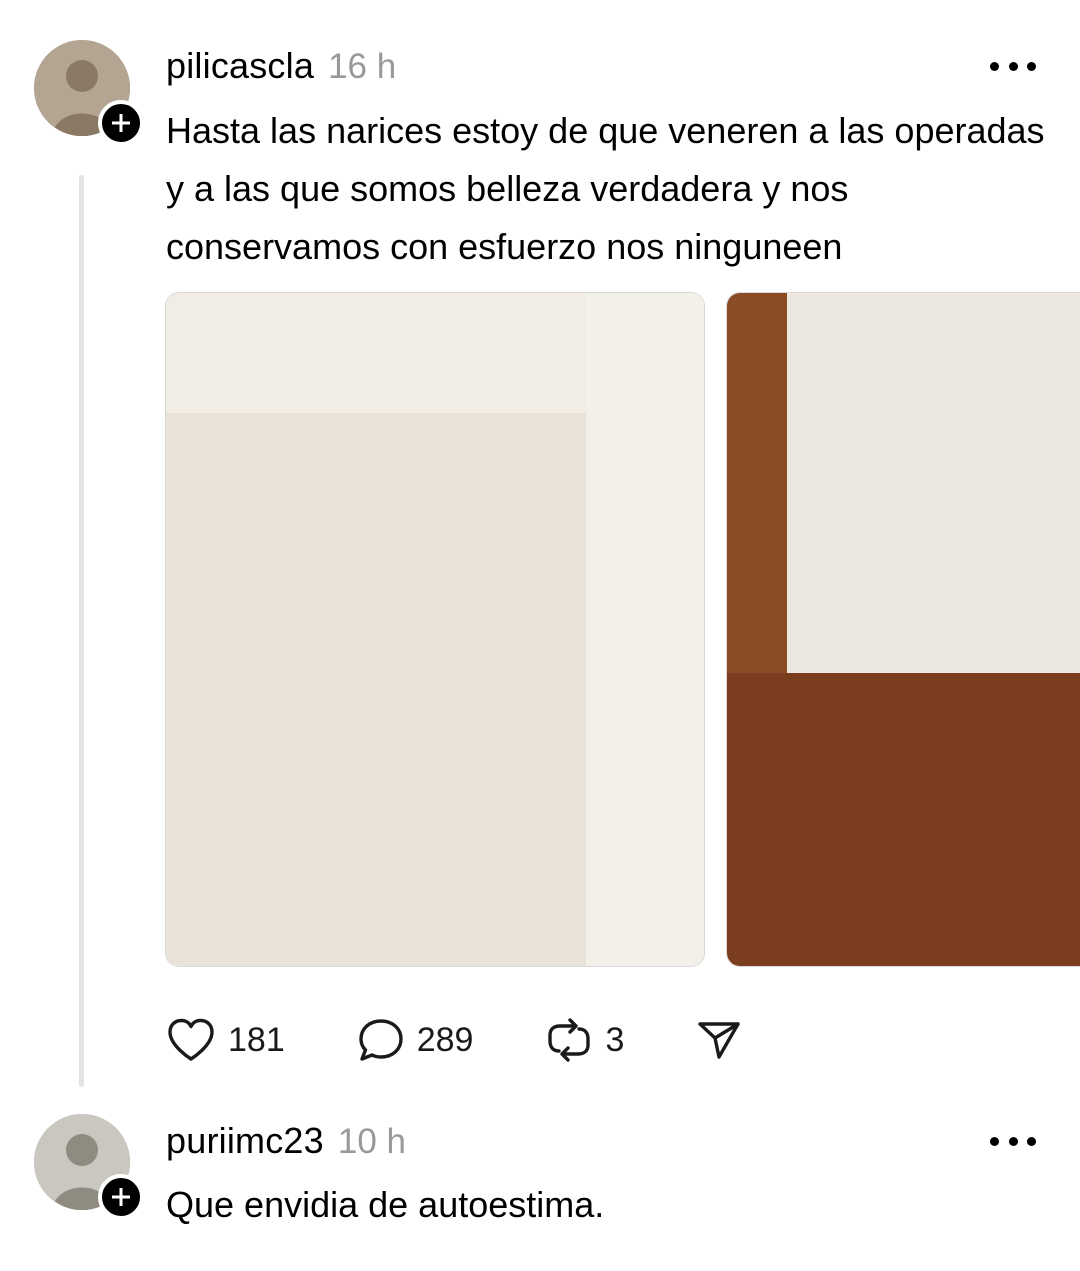  Describe the element at coordinates (371, 1141) in the screenshot. I see `timestamp: 10 h` at that location.